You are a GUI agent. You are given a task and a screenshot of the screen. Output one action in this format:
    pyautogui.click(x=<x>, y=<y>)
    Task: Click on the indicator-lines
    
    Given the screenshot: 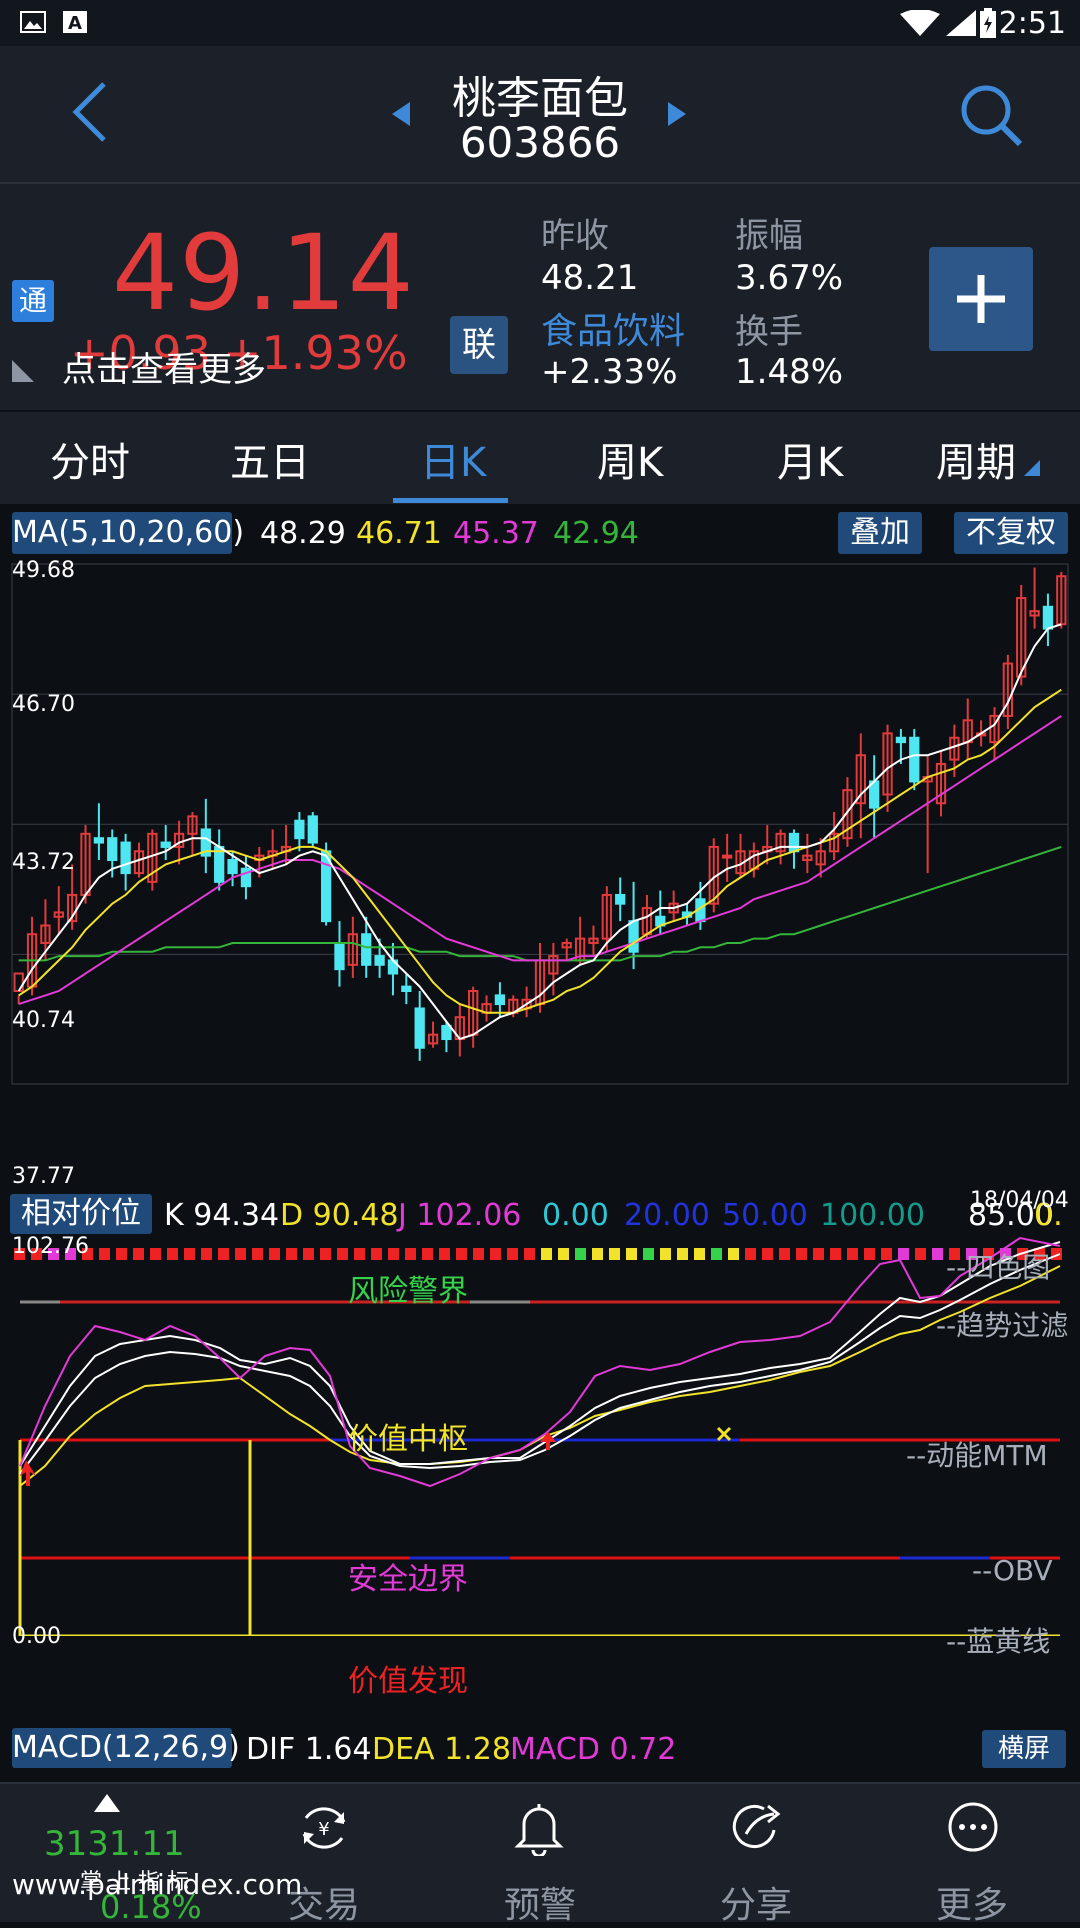 What is the action you would take?
    pyautogui.click(x=540, y=1362)
    